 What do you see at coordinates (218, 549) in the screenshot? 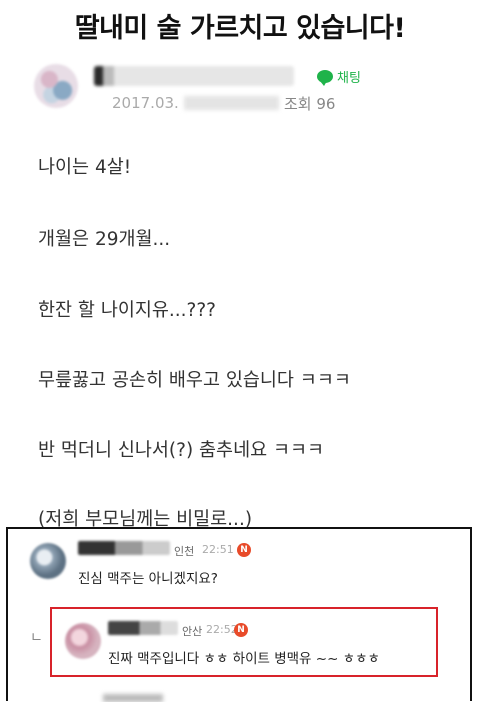
I see `comment-time: 22:51` at bounding box center [218, 549].